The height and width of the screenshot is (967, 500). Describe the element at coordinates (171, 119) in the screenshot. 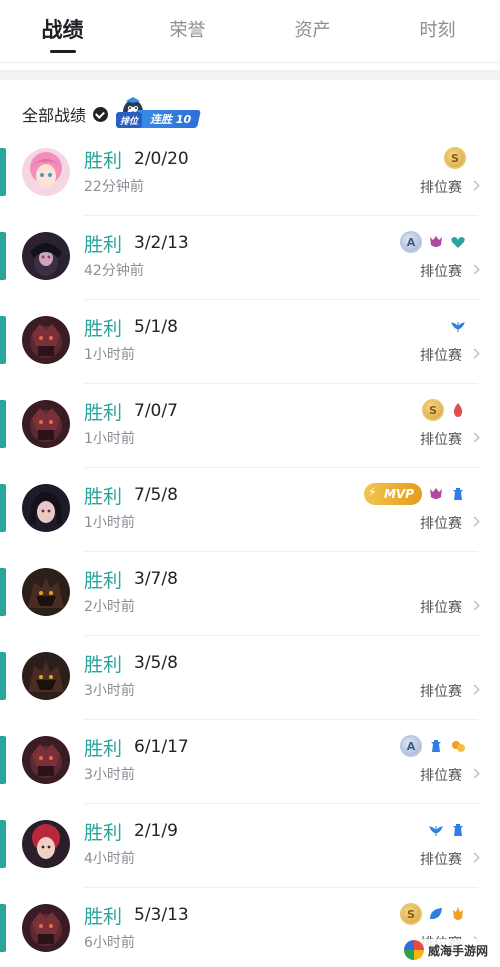

I see `streak-text: 连胜 10` at that location.